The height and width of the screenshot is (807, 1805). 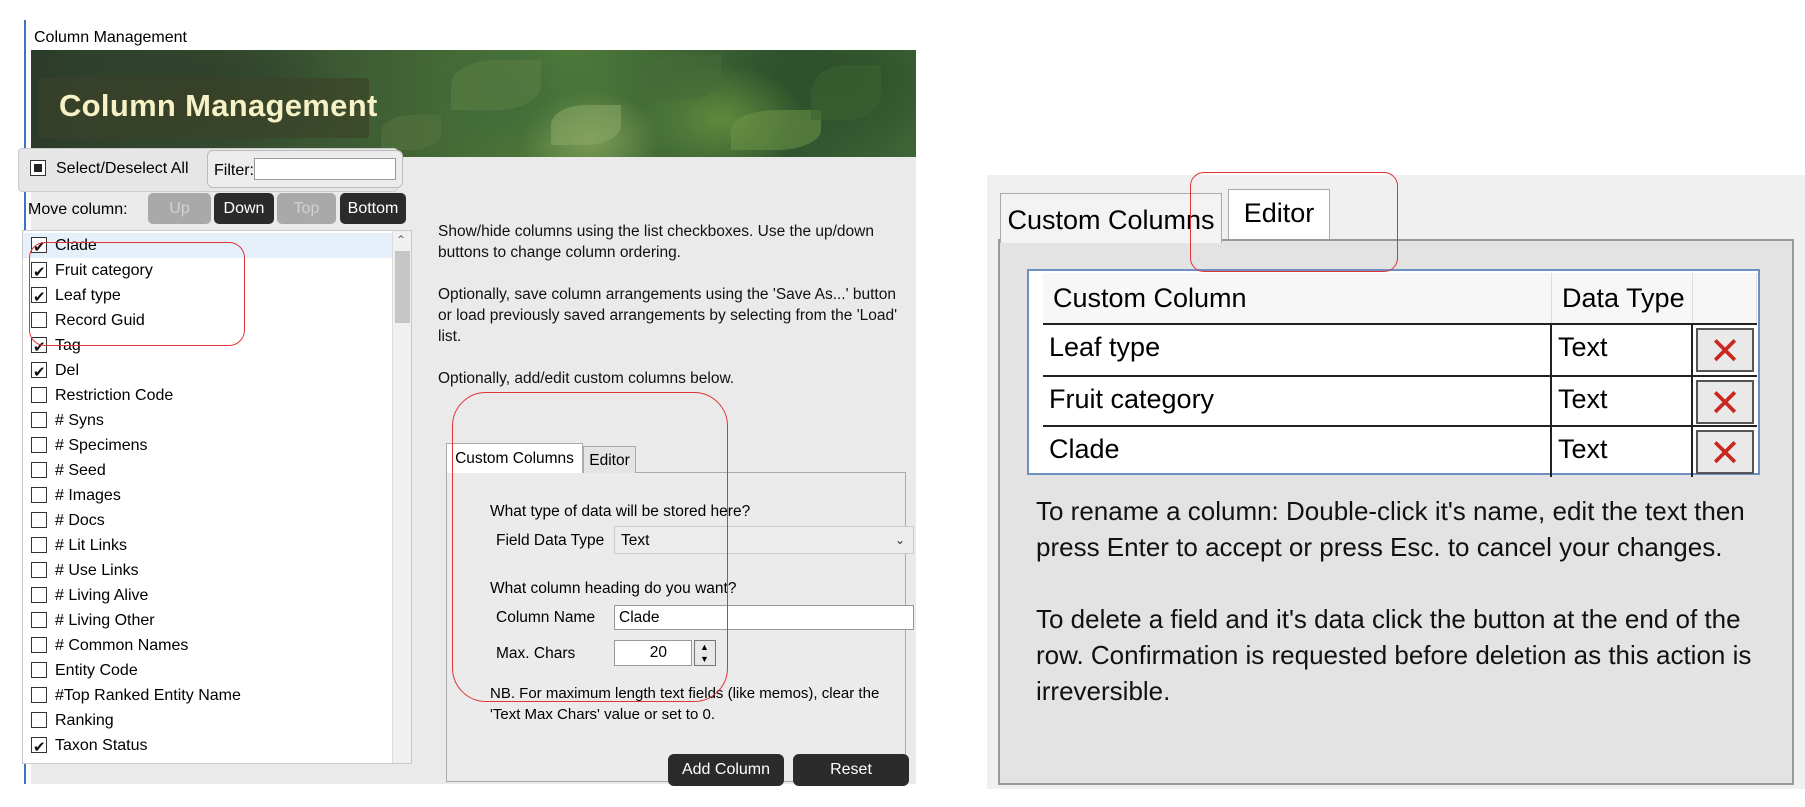 I want to click on column-list-item: # Docs, so click(x=208, y=520).